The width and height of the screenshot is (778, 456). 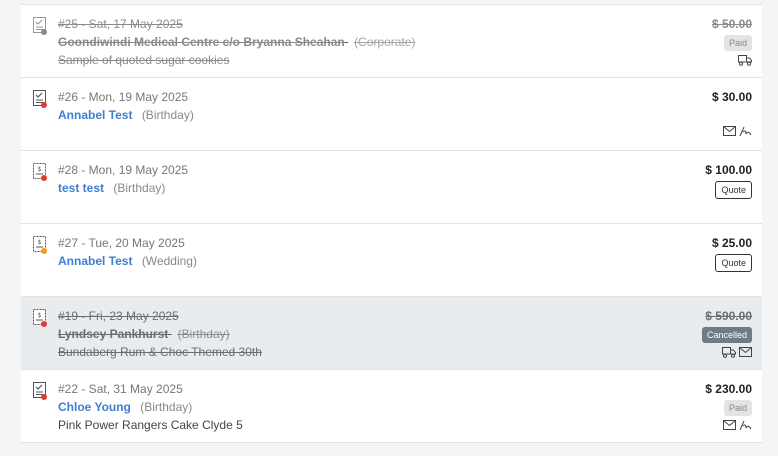 I want to click on order-description: Bundaberg Rum & Choc Themed 30th, so click(x=160, y=352).